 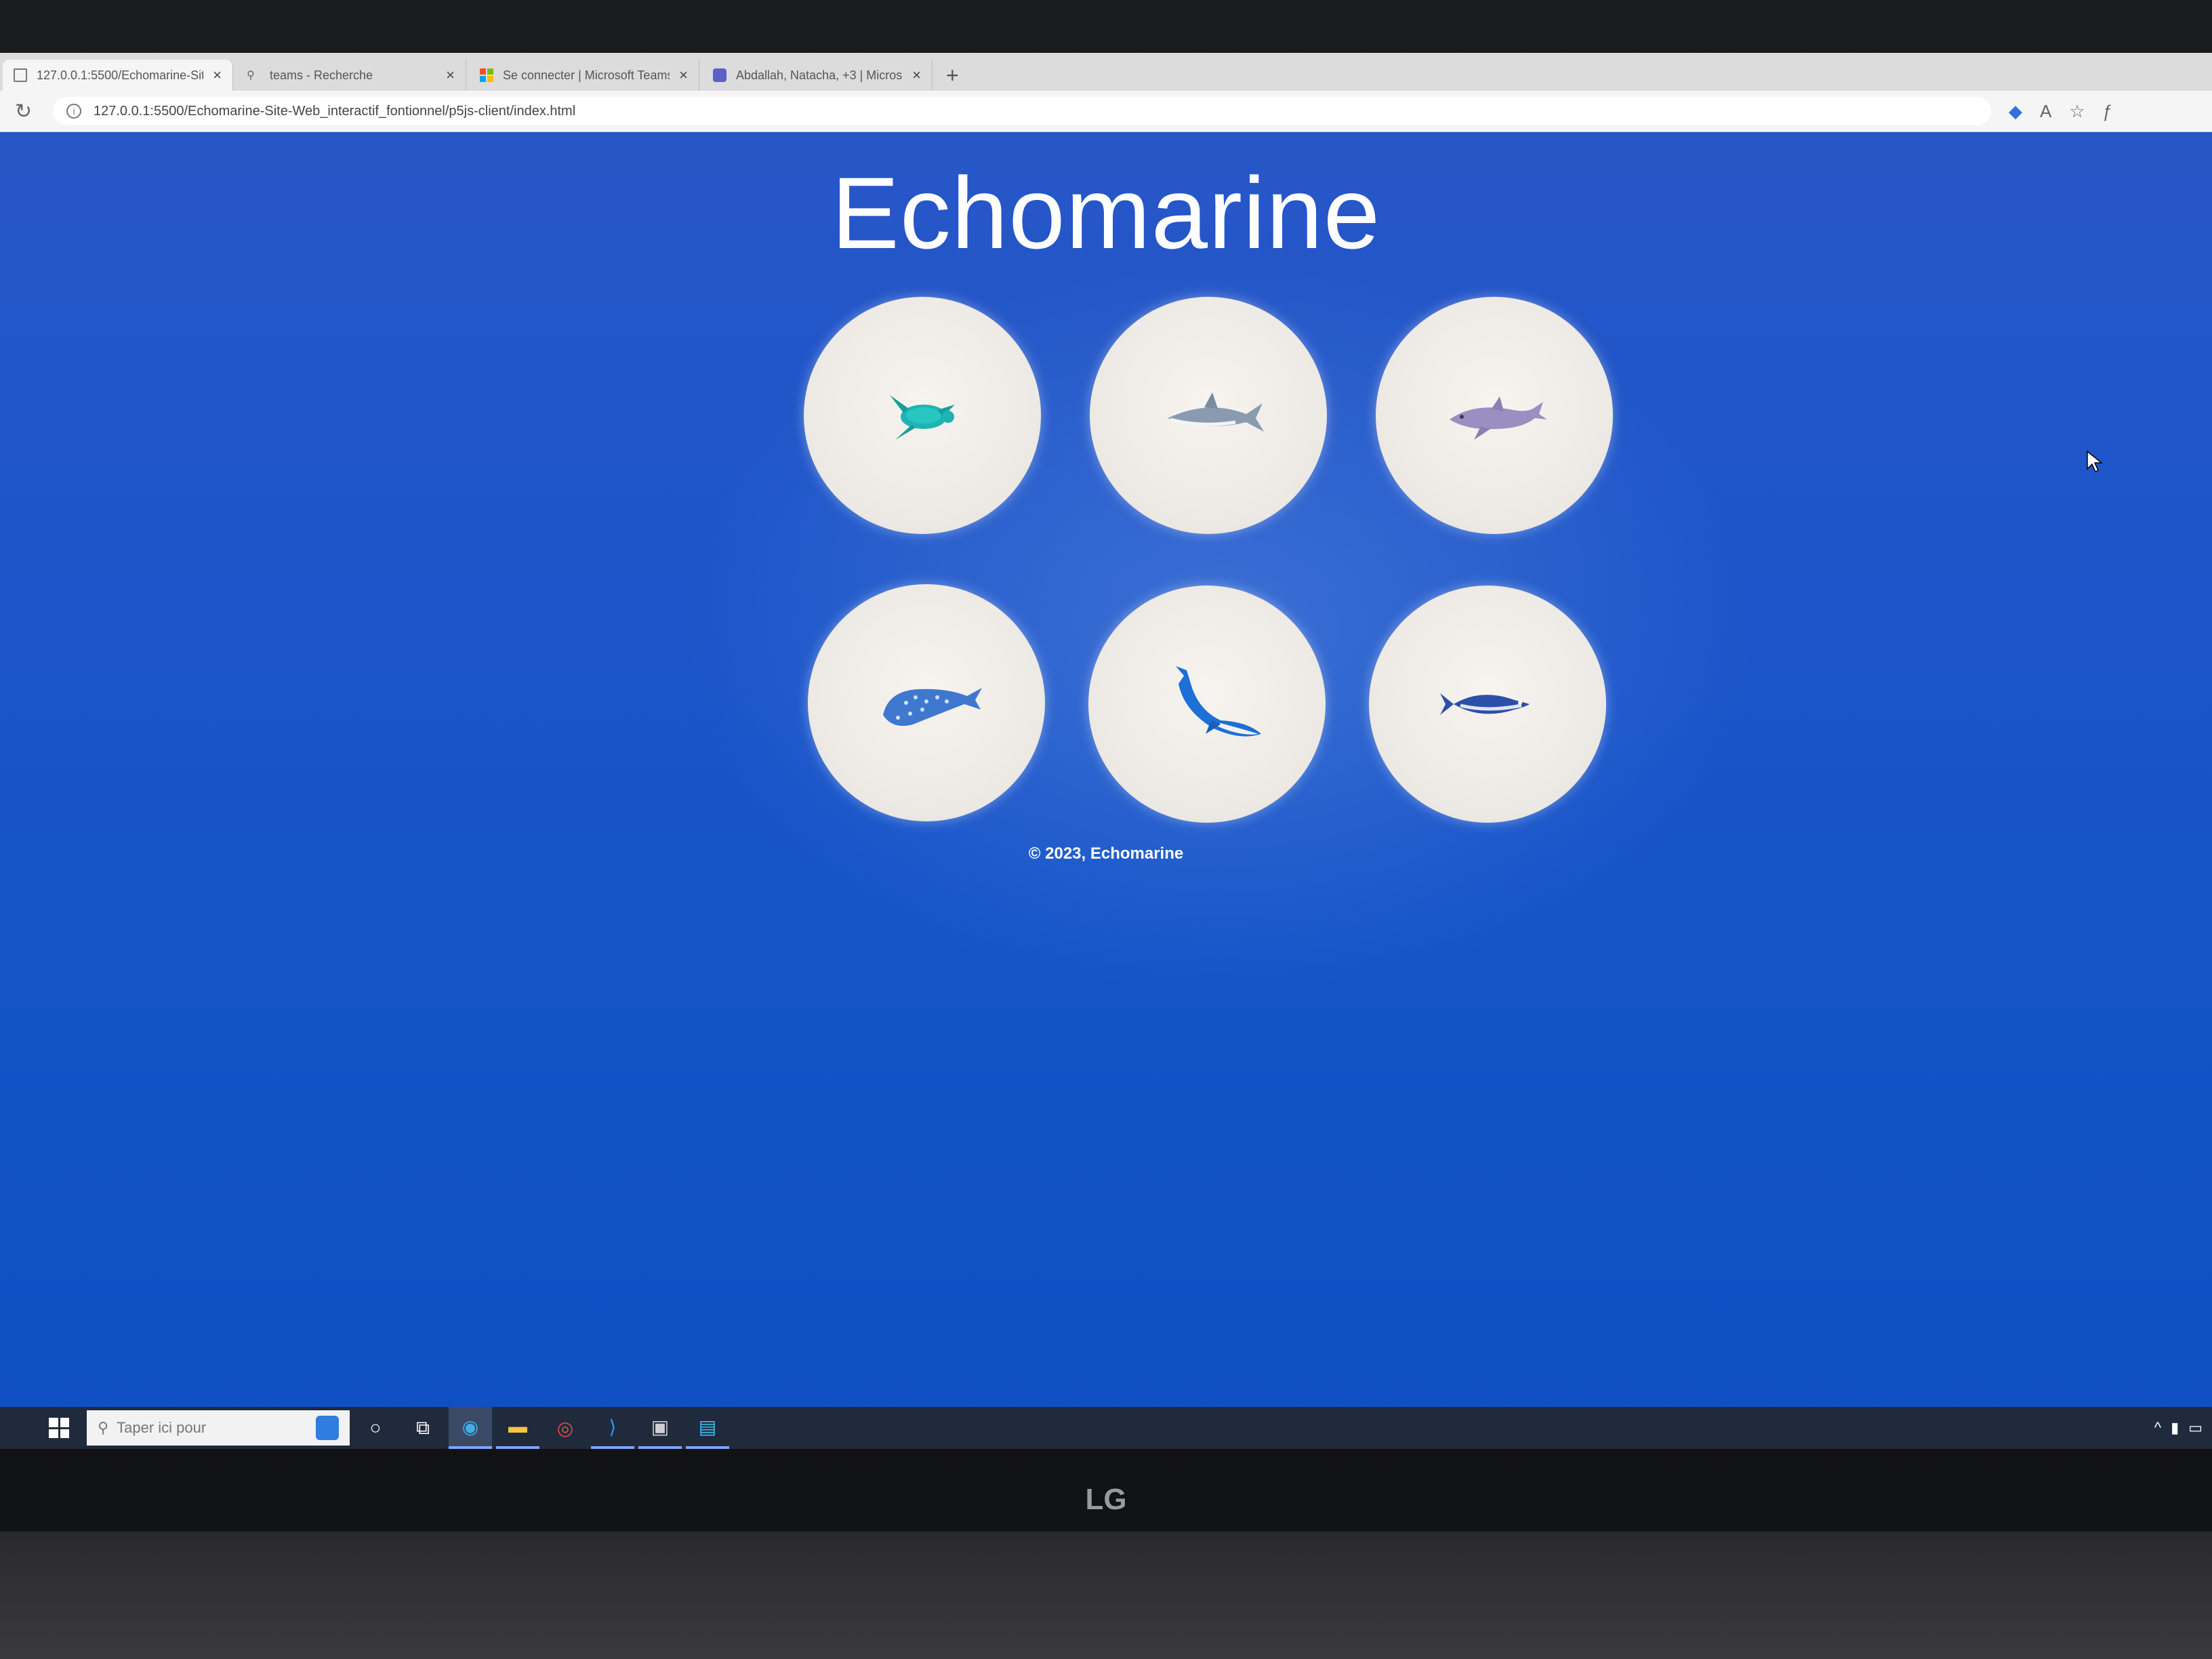 I want to click on shark-icon, so click(x=1216, y=412).